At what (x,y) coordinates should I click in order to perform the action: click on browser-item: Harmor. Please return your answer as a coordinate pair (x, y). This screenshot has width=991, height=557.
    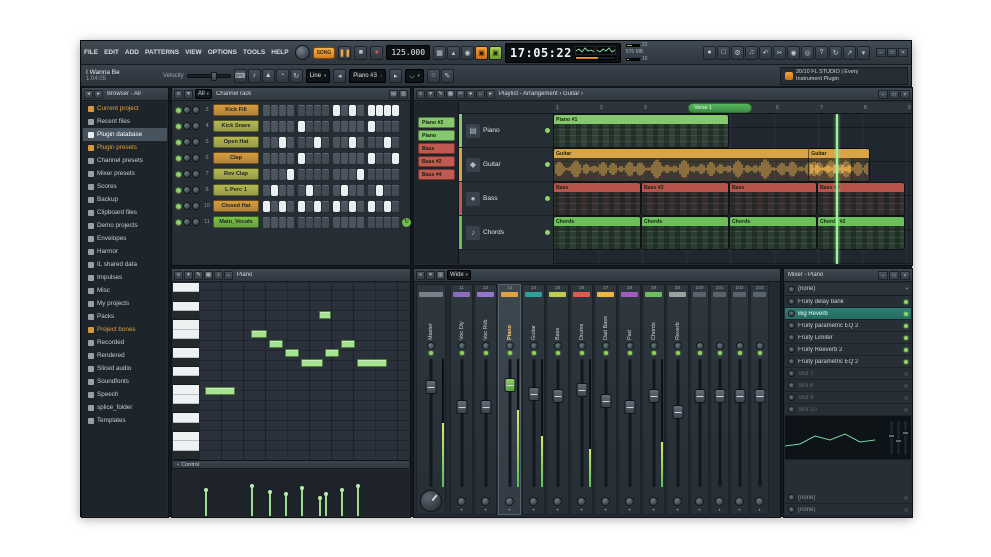
    Looking at the image, I should click on (125, 251).